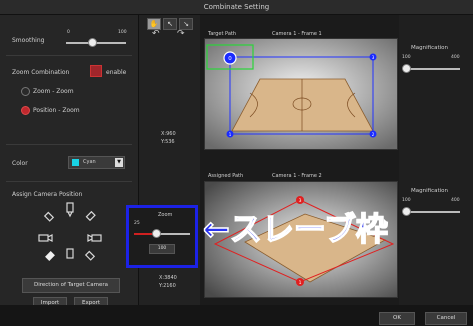 Image resolution: width=473 pixels, height=326 pixels. What do you see at coordinates (236, 7) in the screenshot?
I see `window-title: Combinate Setting` at bounding box center [236, 7].